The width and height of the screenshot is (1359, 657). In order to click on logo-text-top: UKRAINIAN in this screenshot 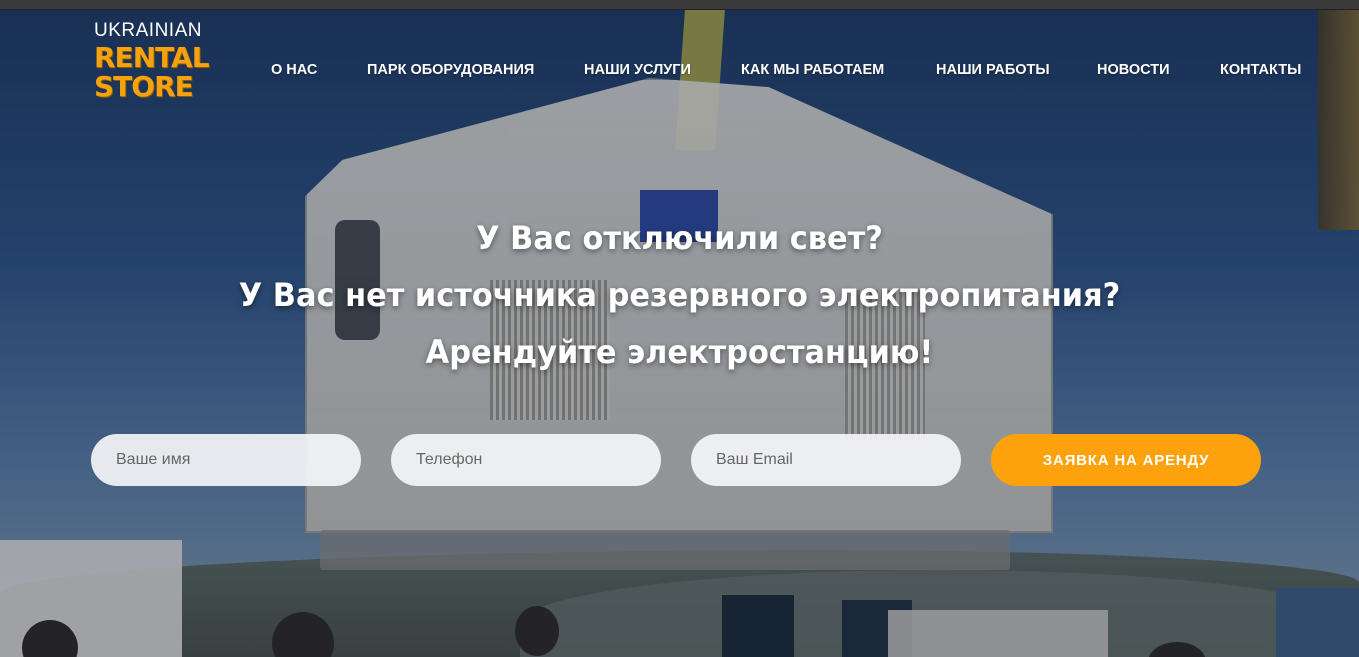, I will do `click(148, 30)`.